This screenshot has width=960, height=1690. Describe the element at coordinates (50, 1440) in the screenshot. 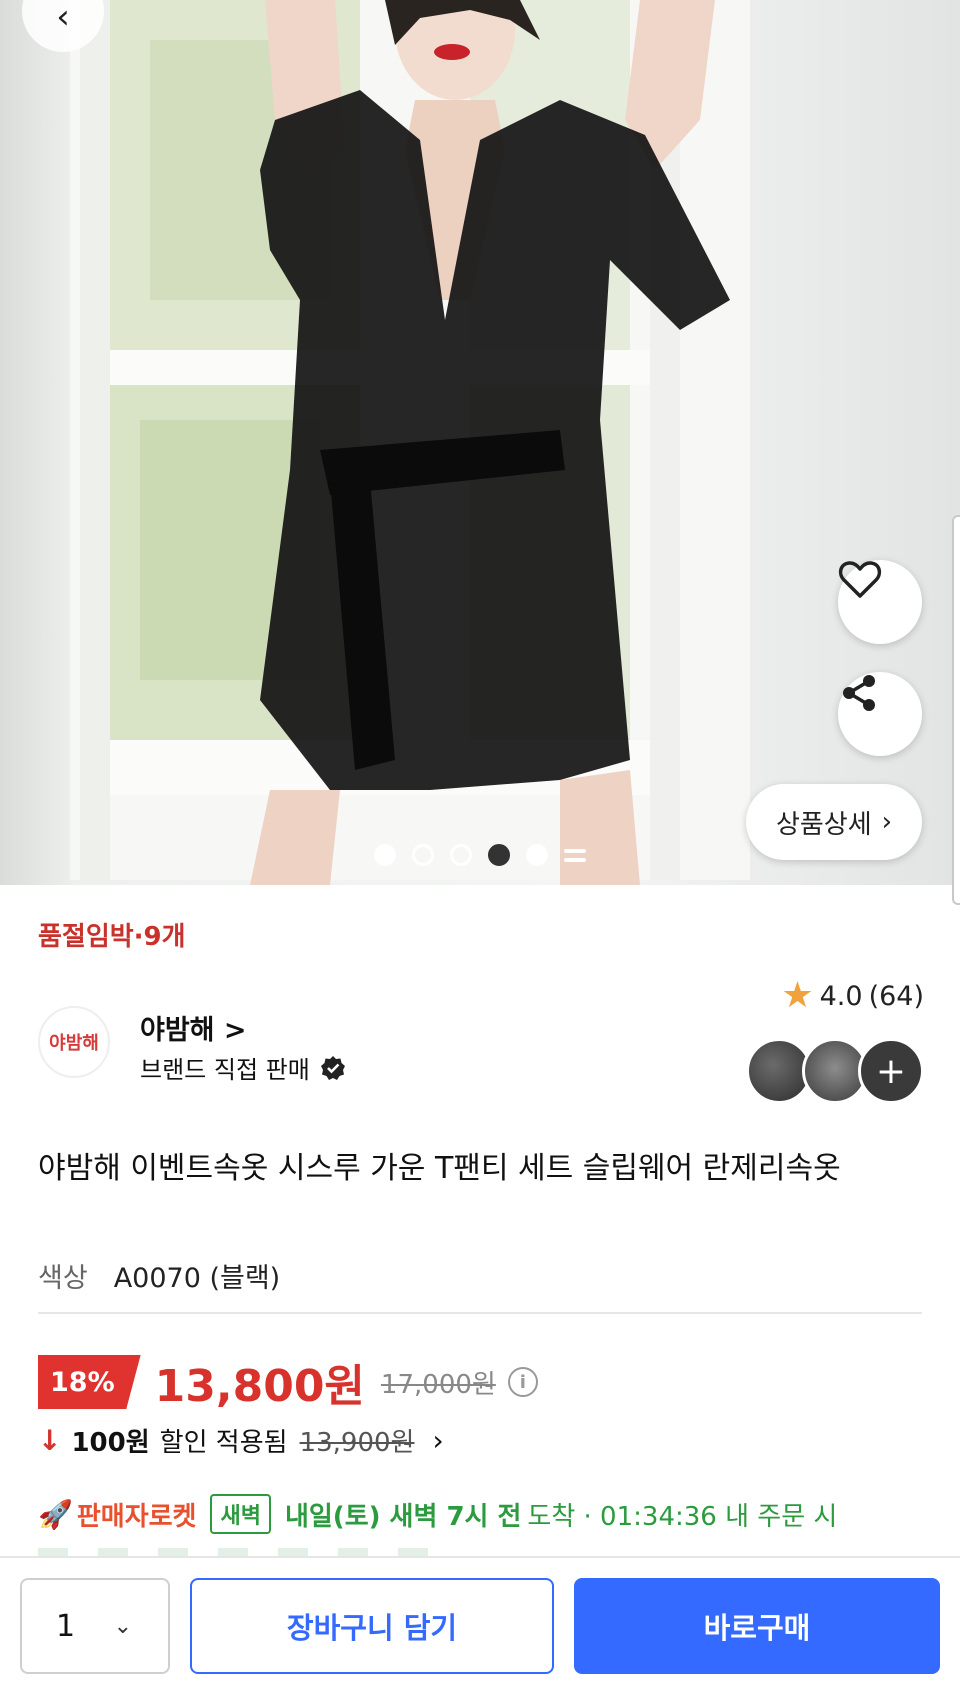

I see `down-arrow-icon: ↓` at that location.